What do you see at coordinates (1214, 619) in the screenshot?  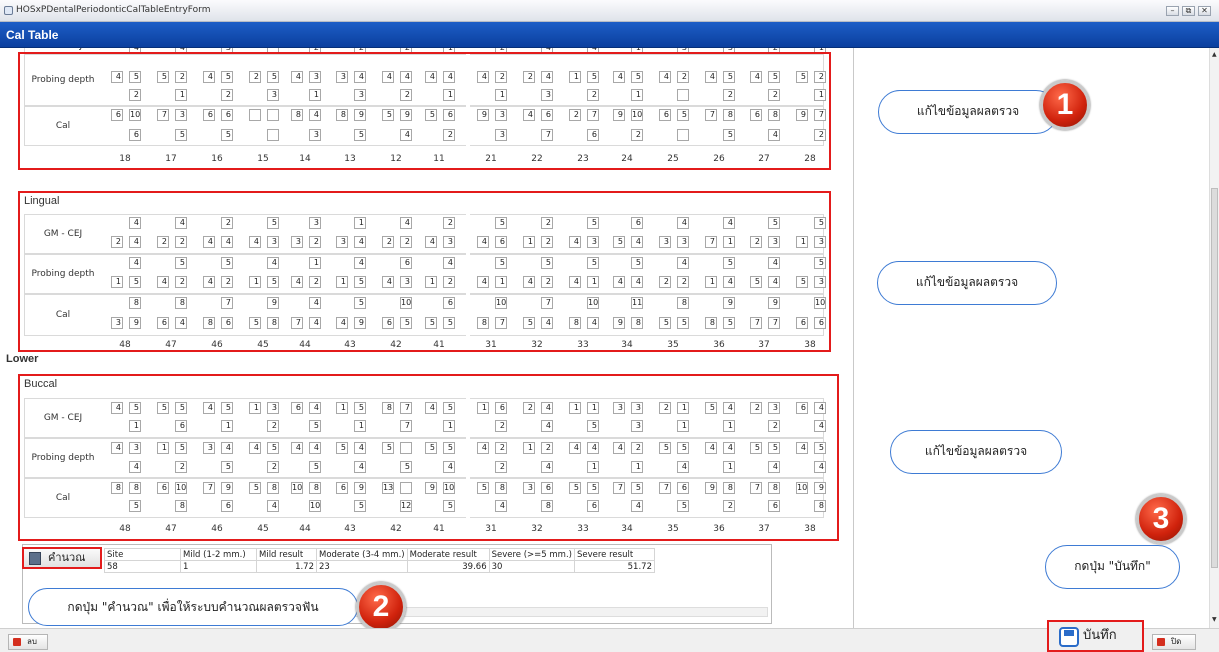 I see `scroll-down-icon: ▼` at bounding box center [1214, 619].